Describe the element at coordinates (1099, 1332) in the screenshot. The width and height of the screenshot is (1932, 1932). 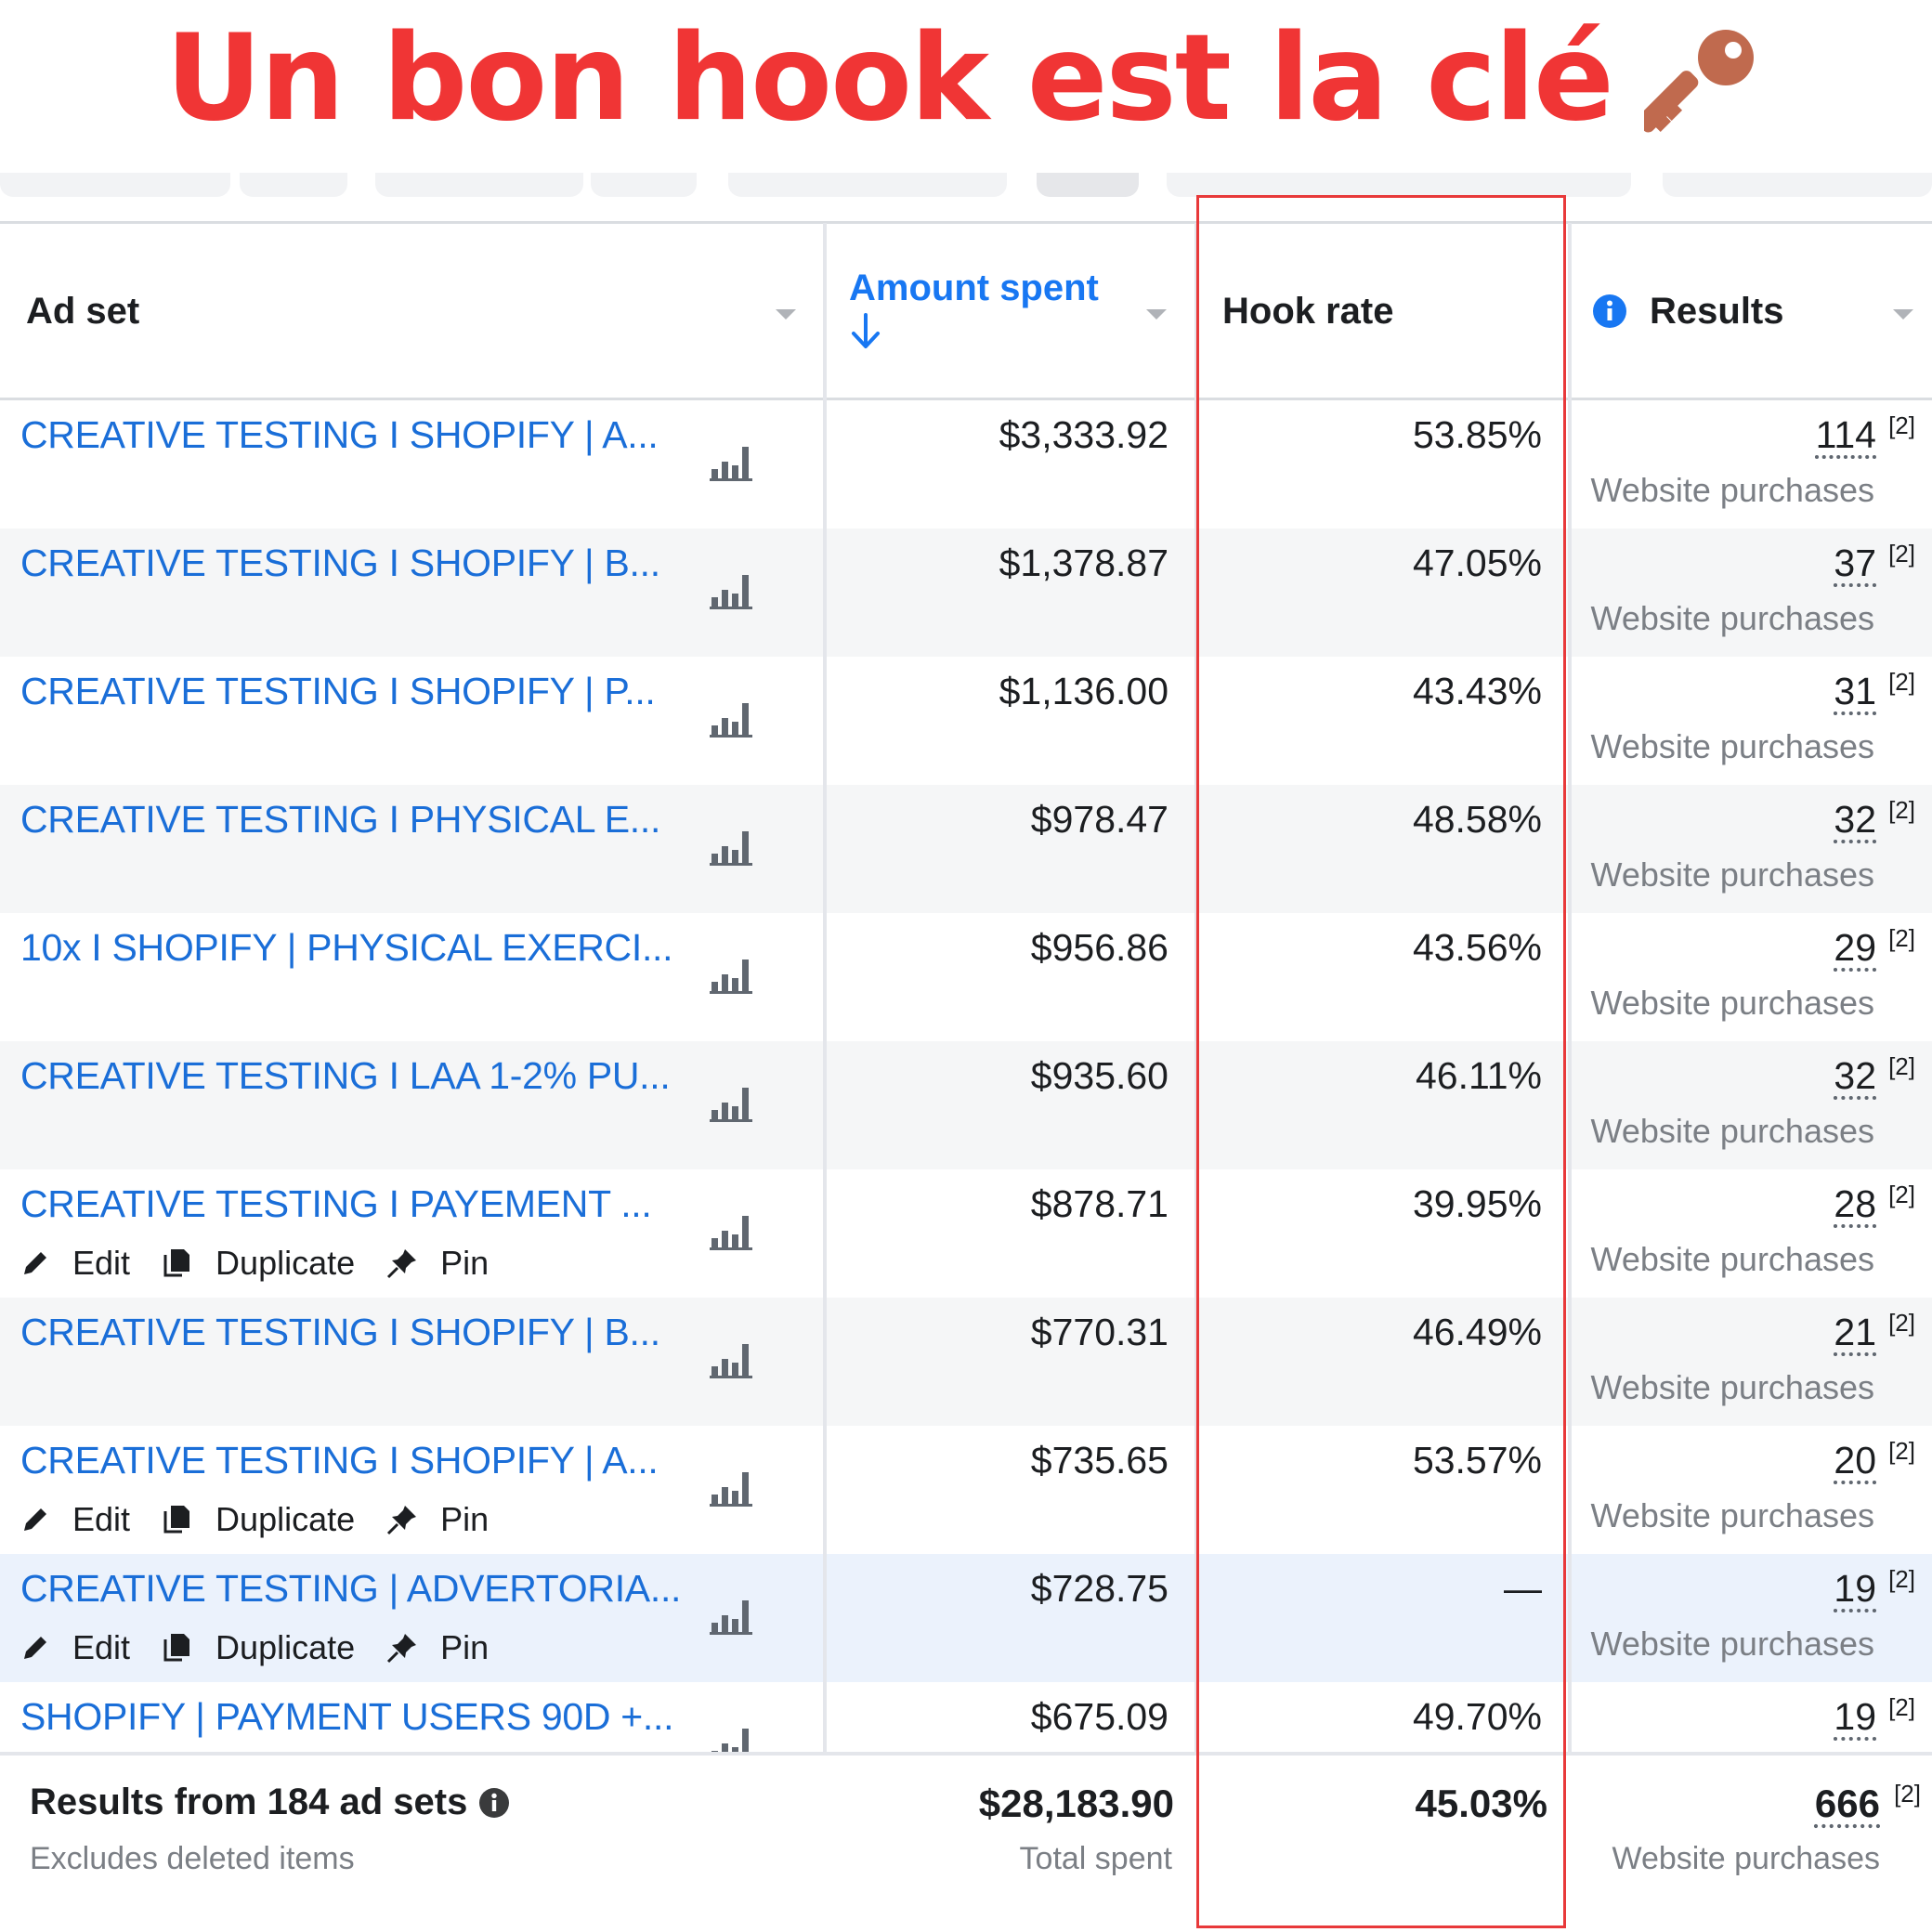
I see `amount-spent-cell: $770.31` at that location.